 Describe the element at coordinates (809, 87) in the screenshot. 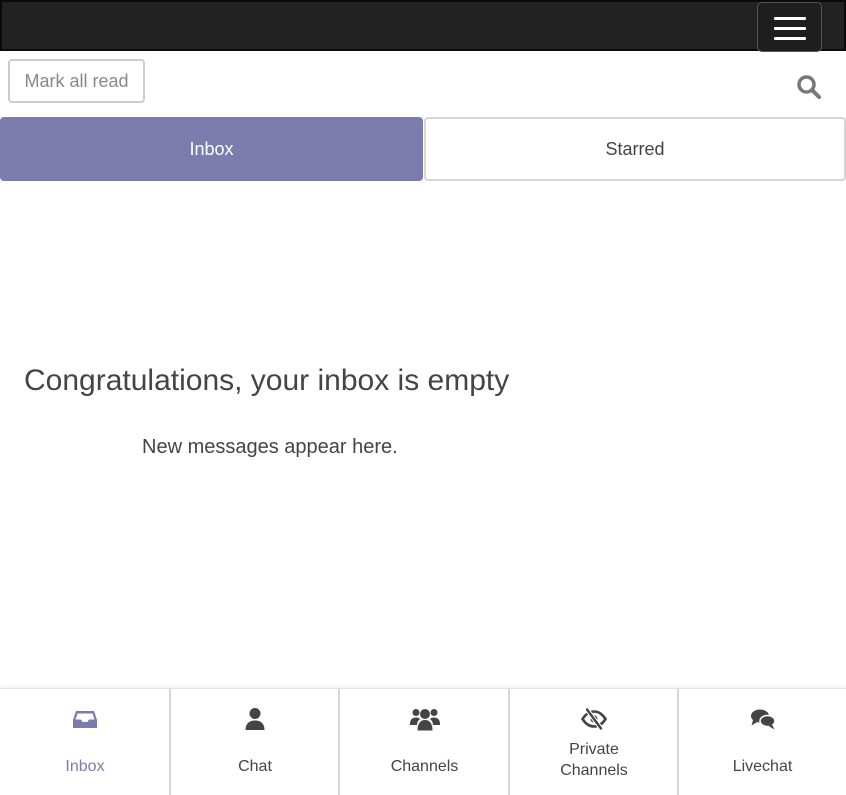

I see `search-icon` at that location.